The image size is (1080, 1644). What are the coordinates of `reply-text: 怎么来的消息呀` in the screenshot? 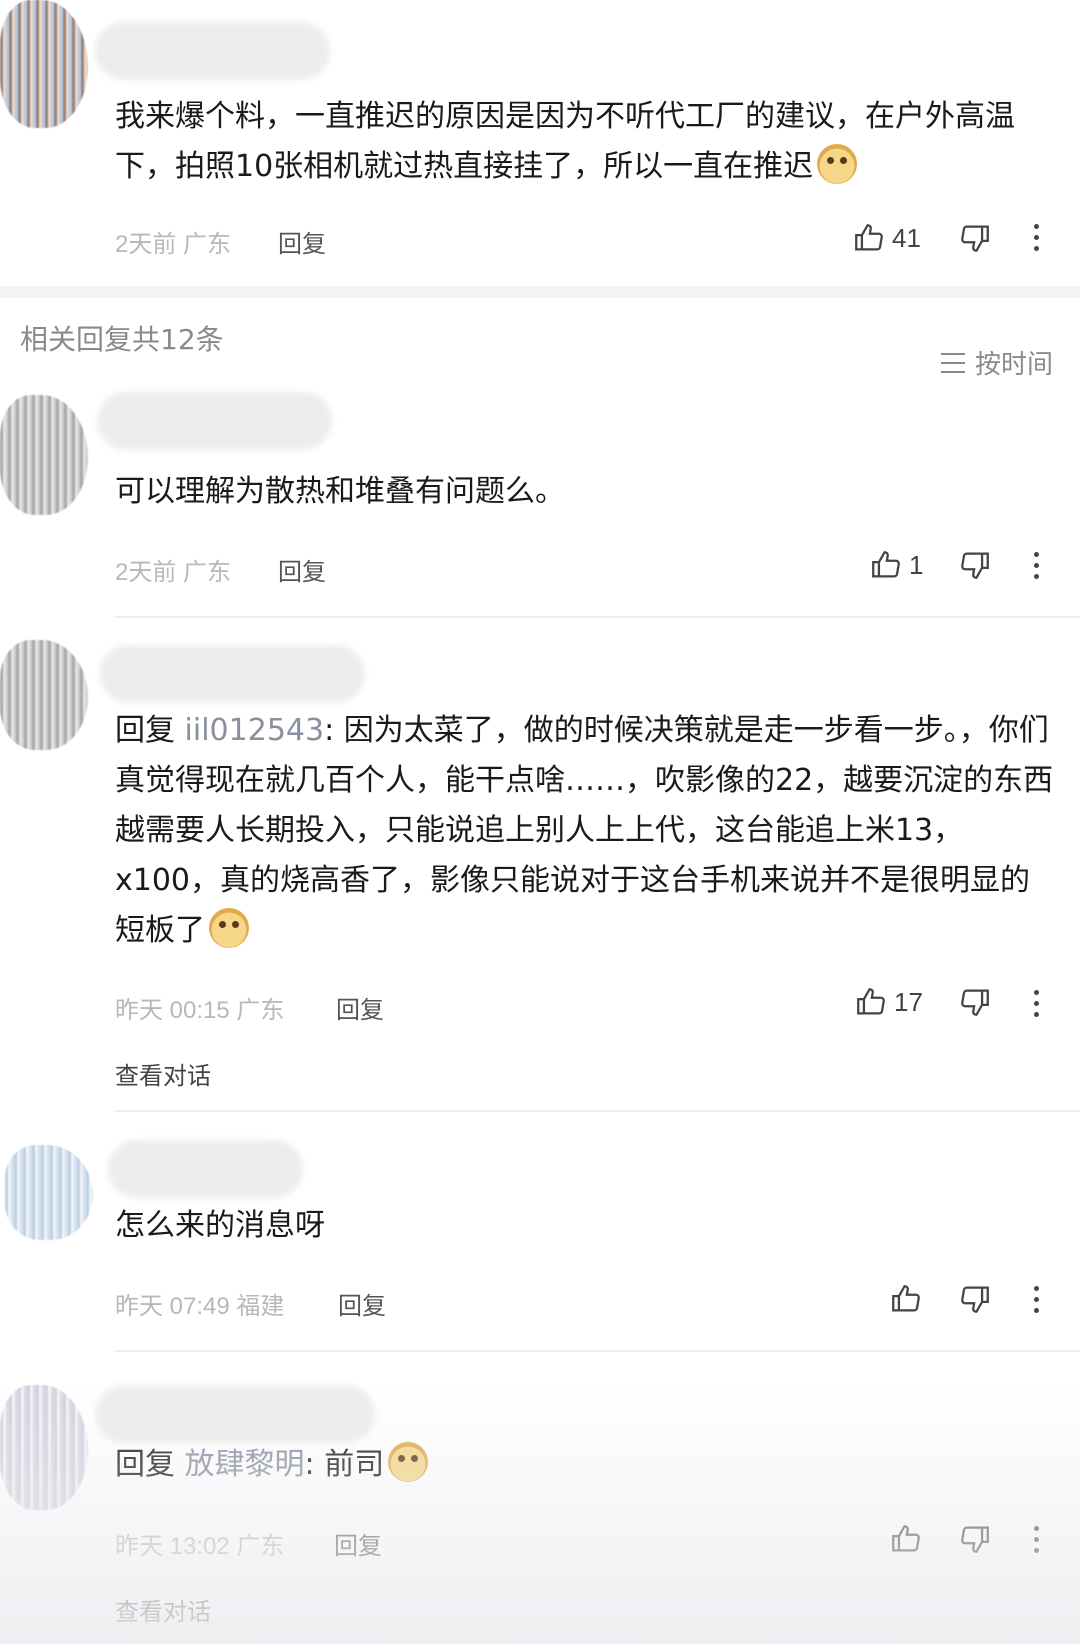 It's located at (220, 1225).